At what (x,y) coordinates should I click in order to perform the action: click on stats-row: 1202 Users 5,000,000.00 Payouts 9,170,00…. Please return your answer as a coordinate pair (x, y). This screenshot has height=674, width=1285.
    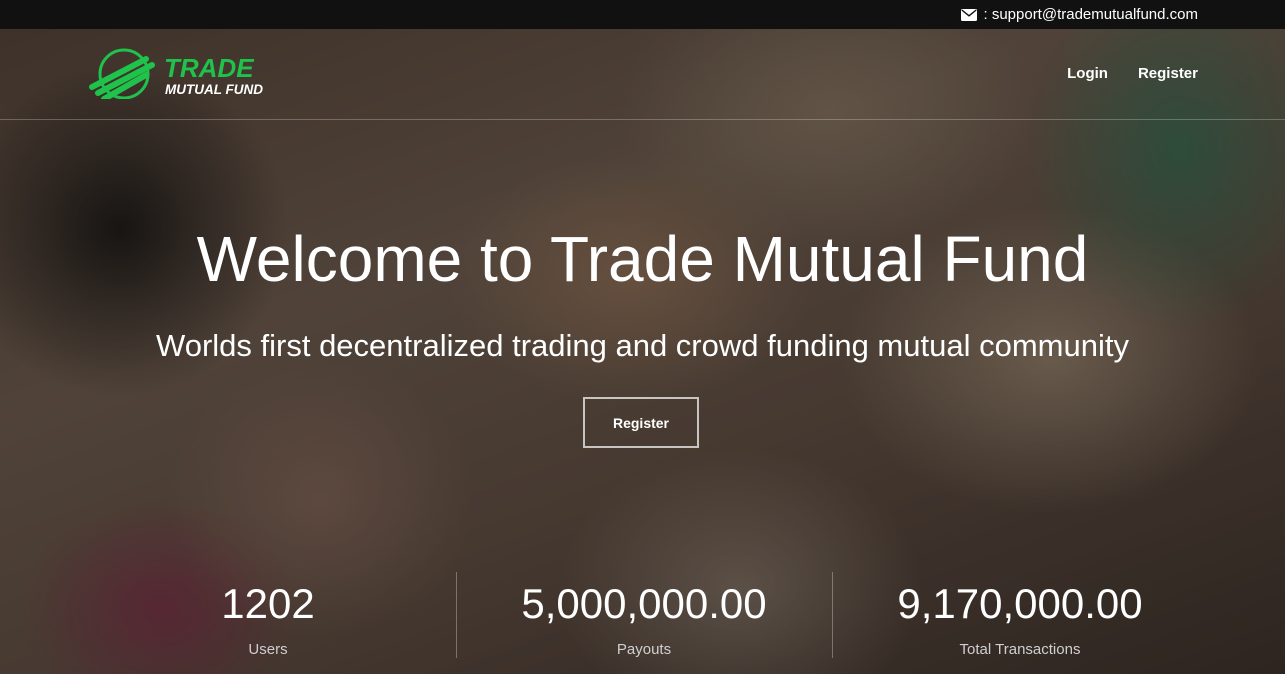
    Looking at the image, I should click on (644, 617).